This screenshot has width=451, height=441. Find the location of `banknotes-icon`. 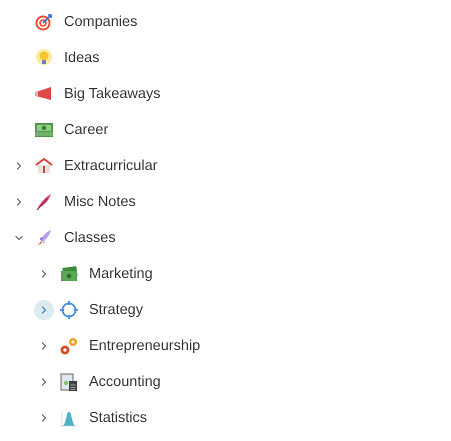

banknotes-icon is located at coordinates (44, 130).